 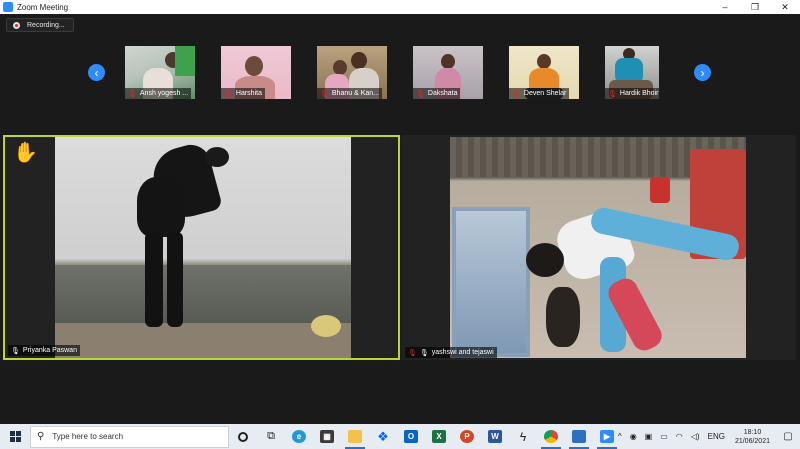 I want to click on volume-icon: ◁), so click(x=695, y=436).